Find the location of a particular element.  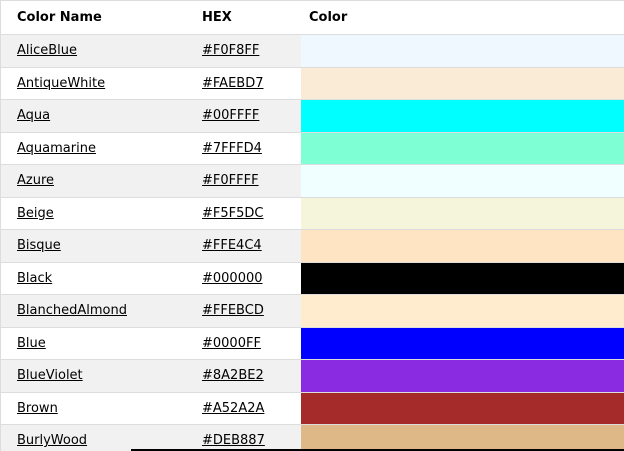

hex-link: #000000 is located at coordinates (232, 278).